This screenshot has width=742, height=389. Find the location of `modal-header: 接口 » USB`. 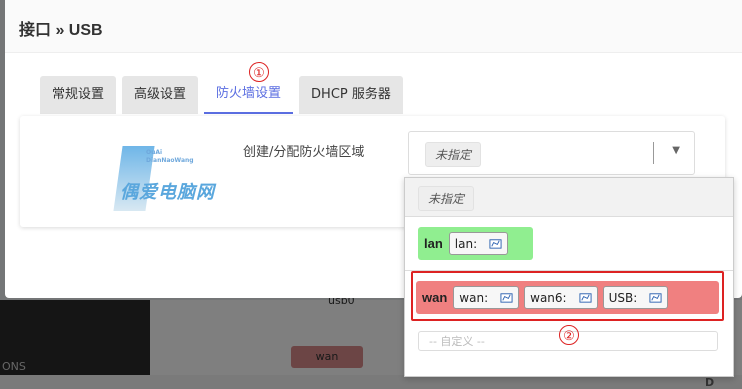

modal-header: 接口 » USB is located at coordinates (373, 26).